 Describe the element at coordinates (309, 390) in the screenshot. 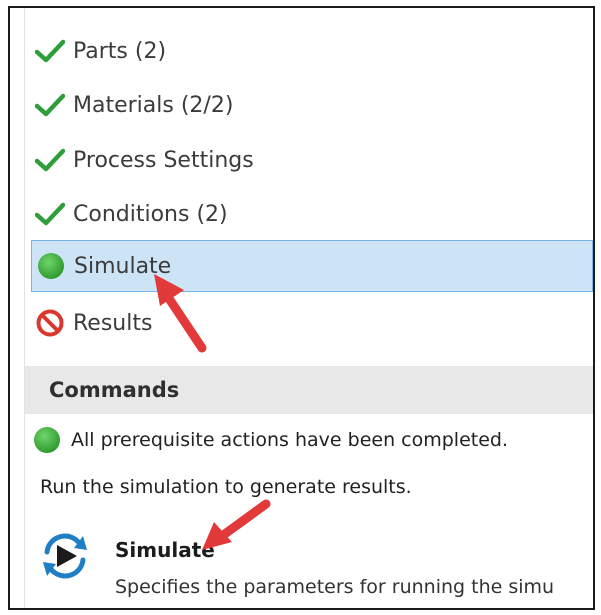

I see `commands-header: Commands` at that location.